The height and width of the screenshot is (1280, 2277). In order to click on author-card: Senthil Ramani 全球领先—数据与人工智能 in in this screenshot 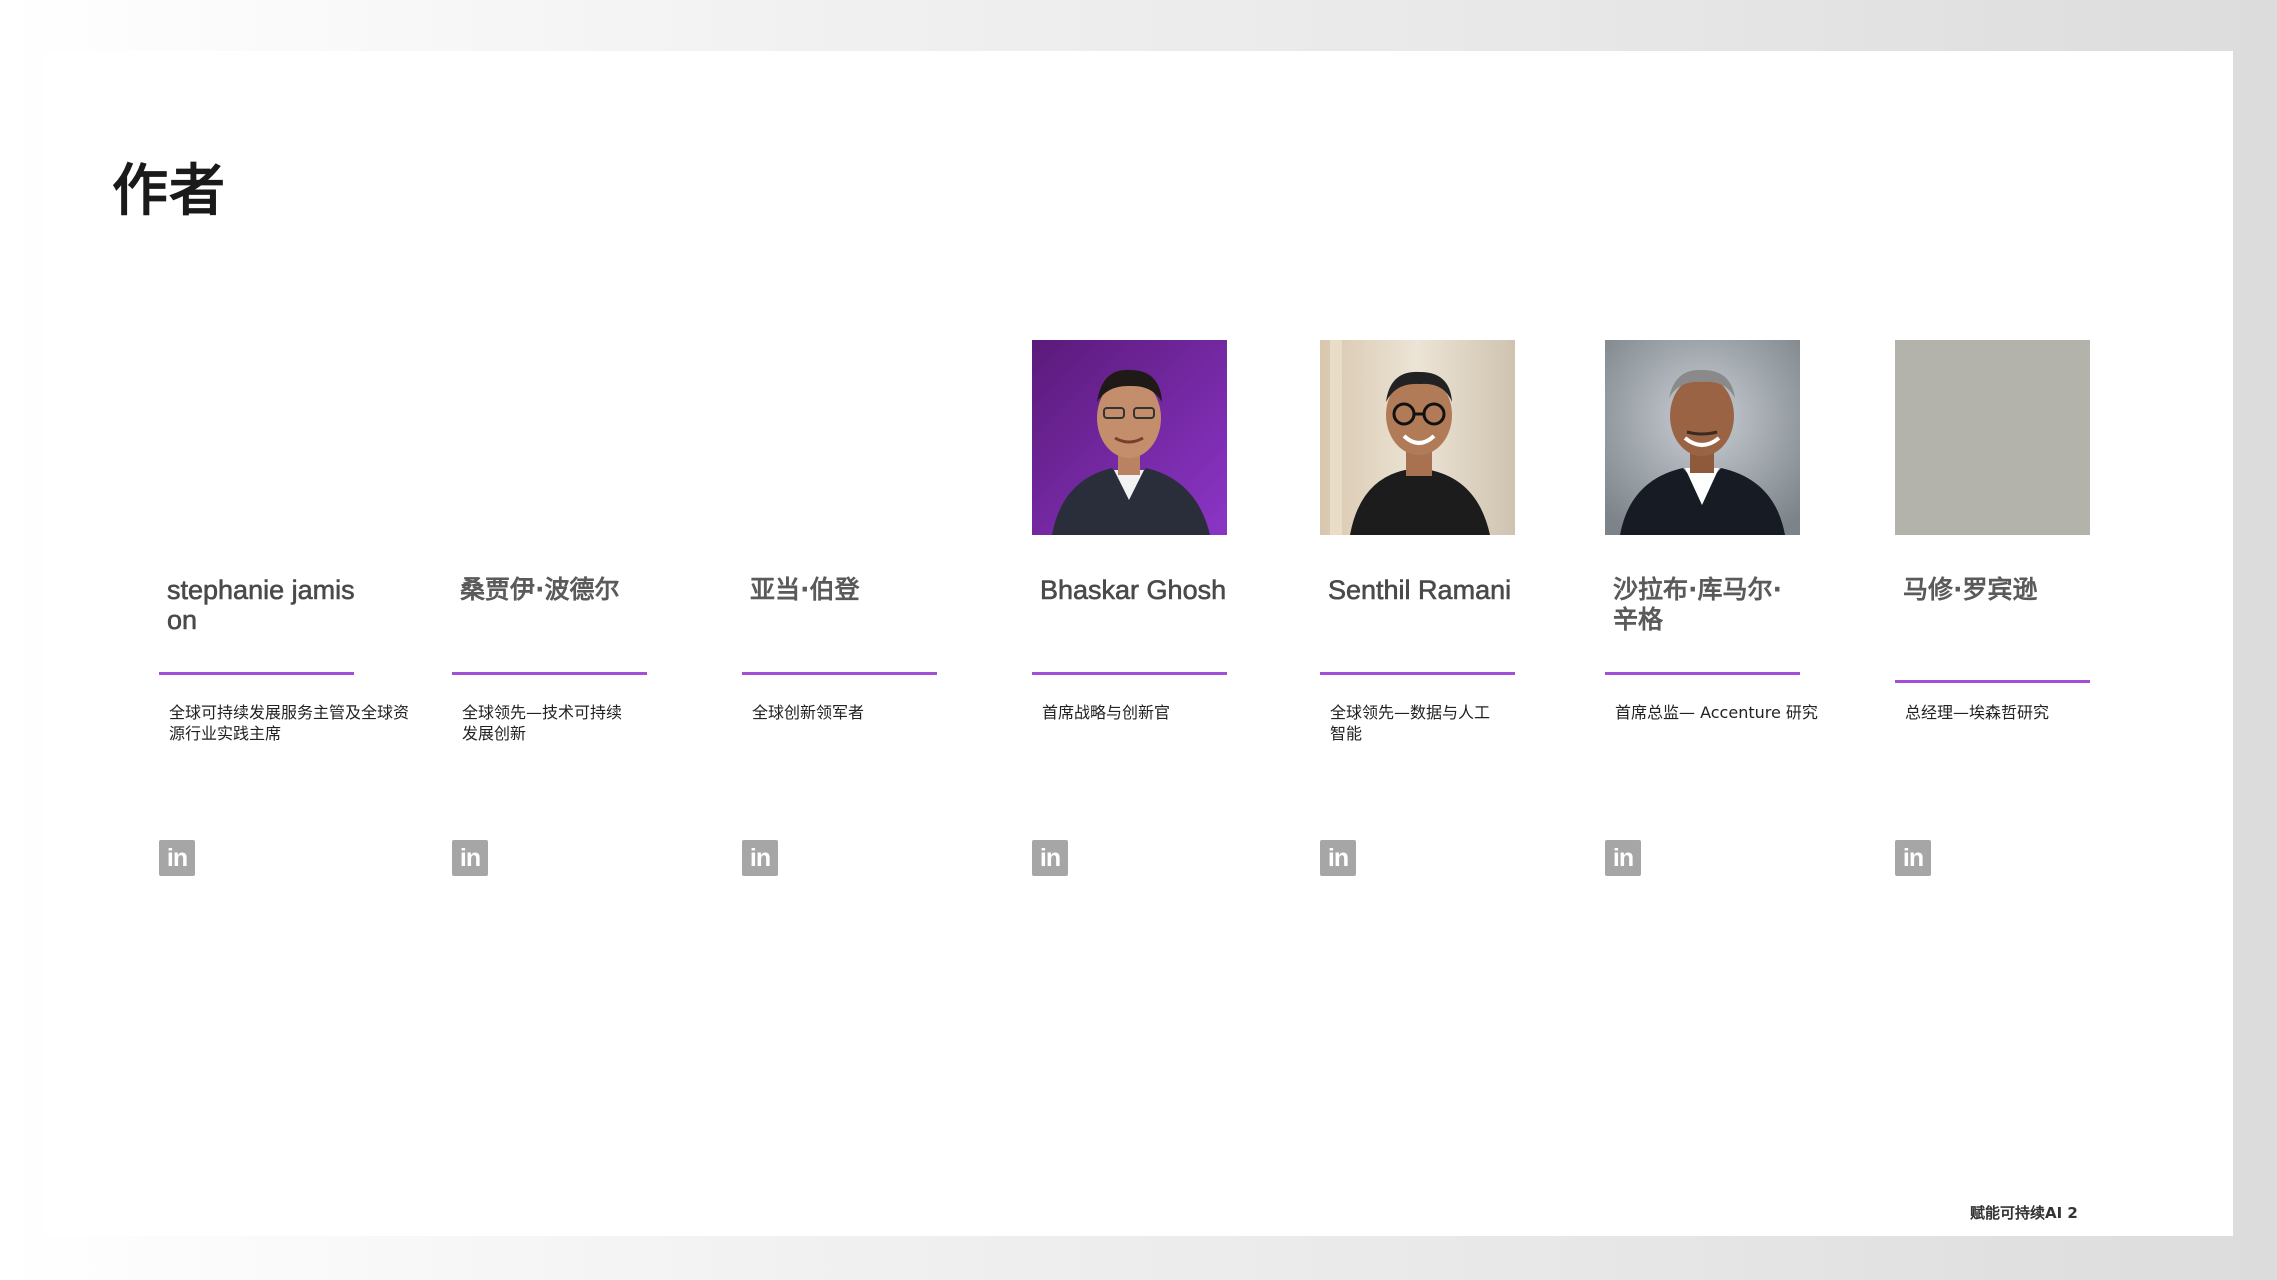, I will do `click(1470, 620)`.